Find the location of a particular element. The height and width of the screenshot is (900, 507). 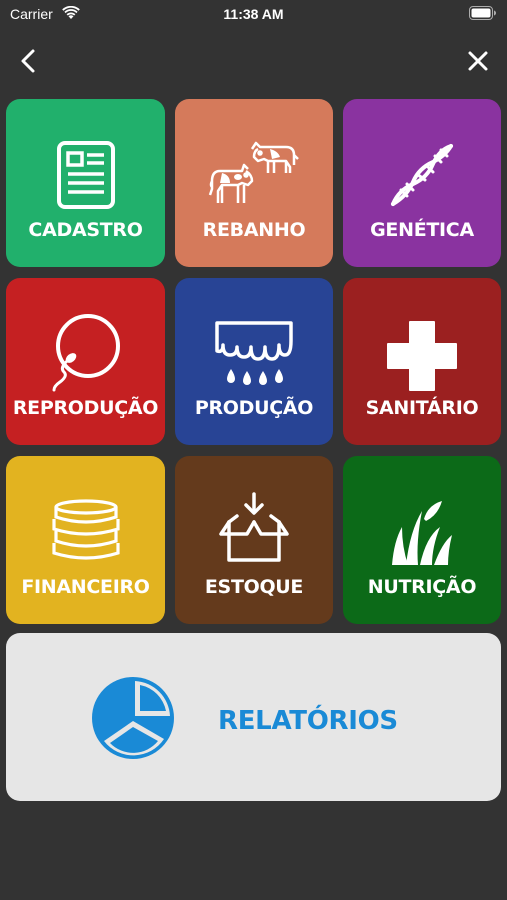

cattle-icon is located at coordinates (254, 173).